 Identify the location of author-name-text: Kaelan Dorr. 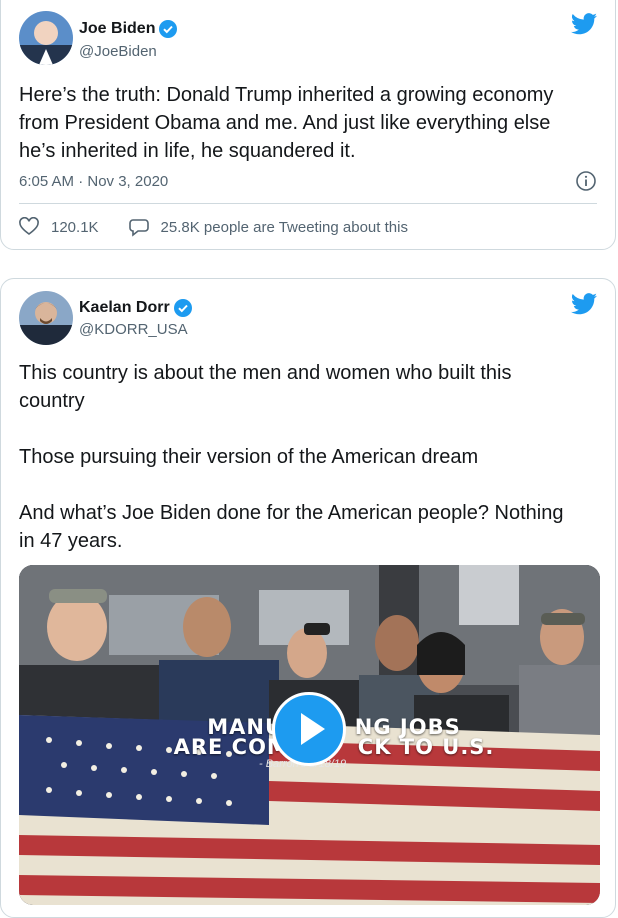
(124, 308).